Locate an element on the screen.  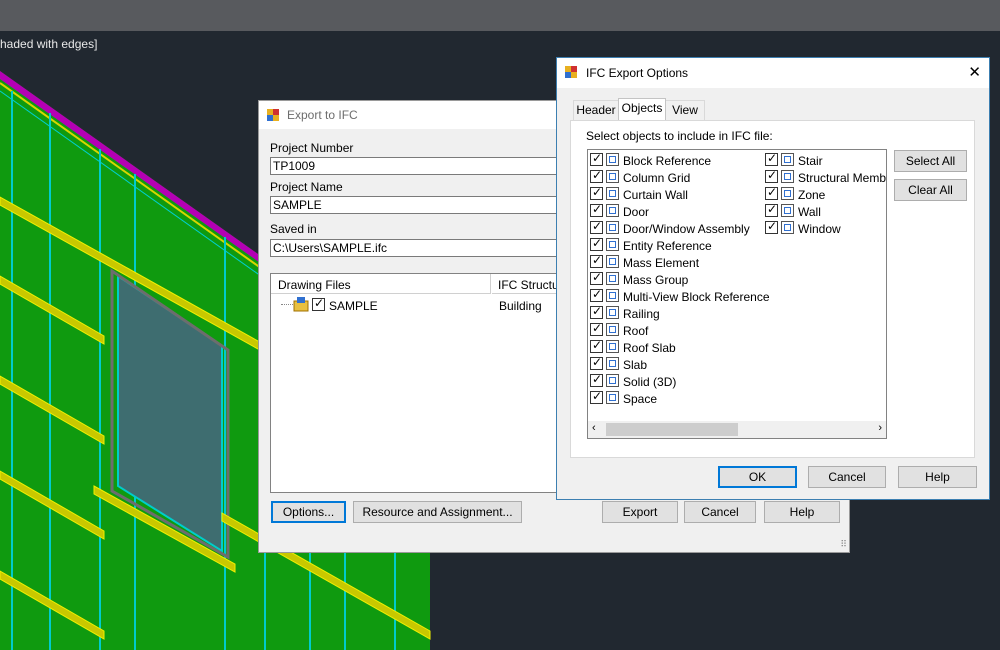
saved-in-label: Saved in is located at coordinates (293, 229).